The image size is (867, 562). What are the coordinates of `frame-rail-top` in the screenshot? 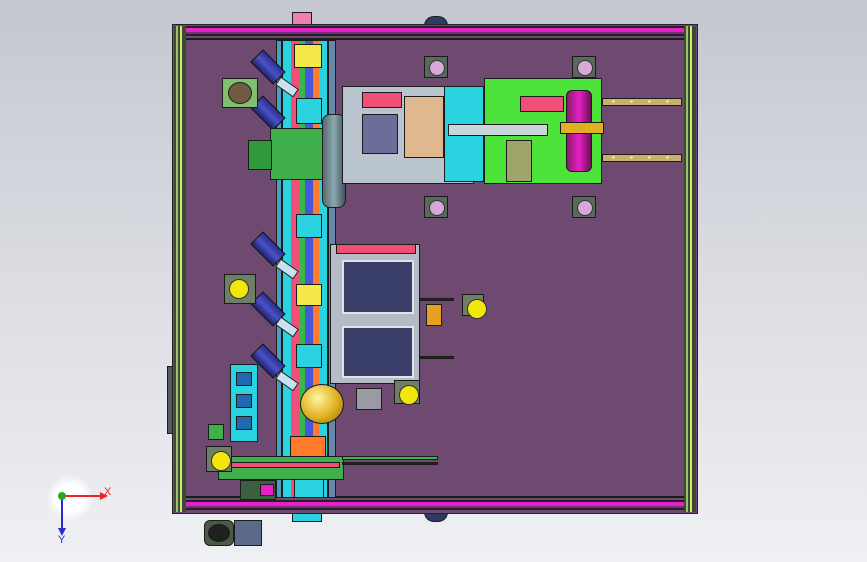 It's located at (435, 31).